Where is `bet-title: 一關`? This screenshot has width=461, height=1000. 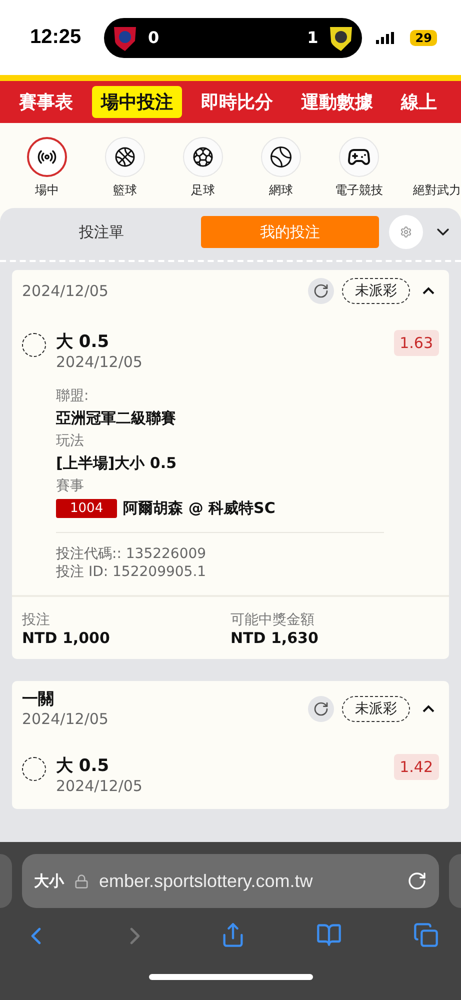
bet-title: 一關 is located at coordinates (38, 699).